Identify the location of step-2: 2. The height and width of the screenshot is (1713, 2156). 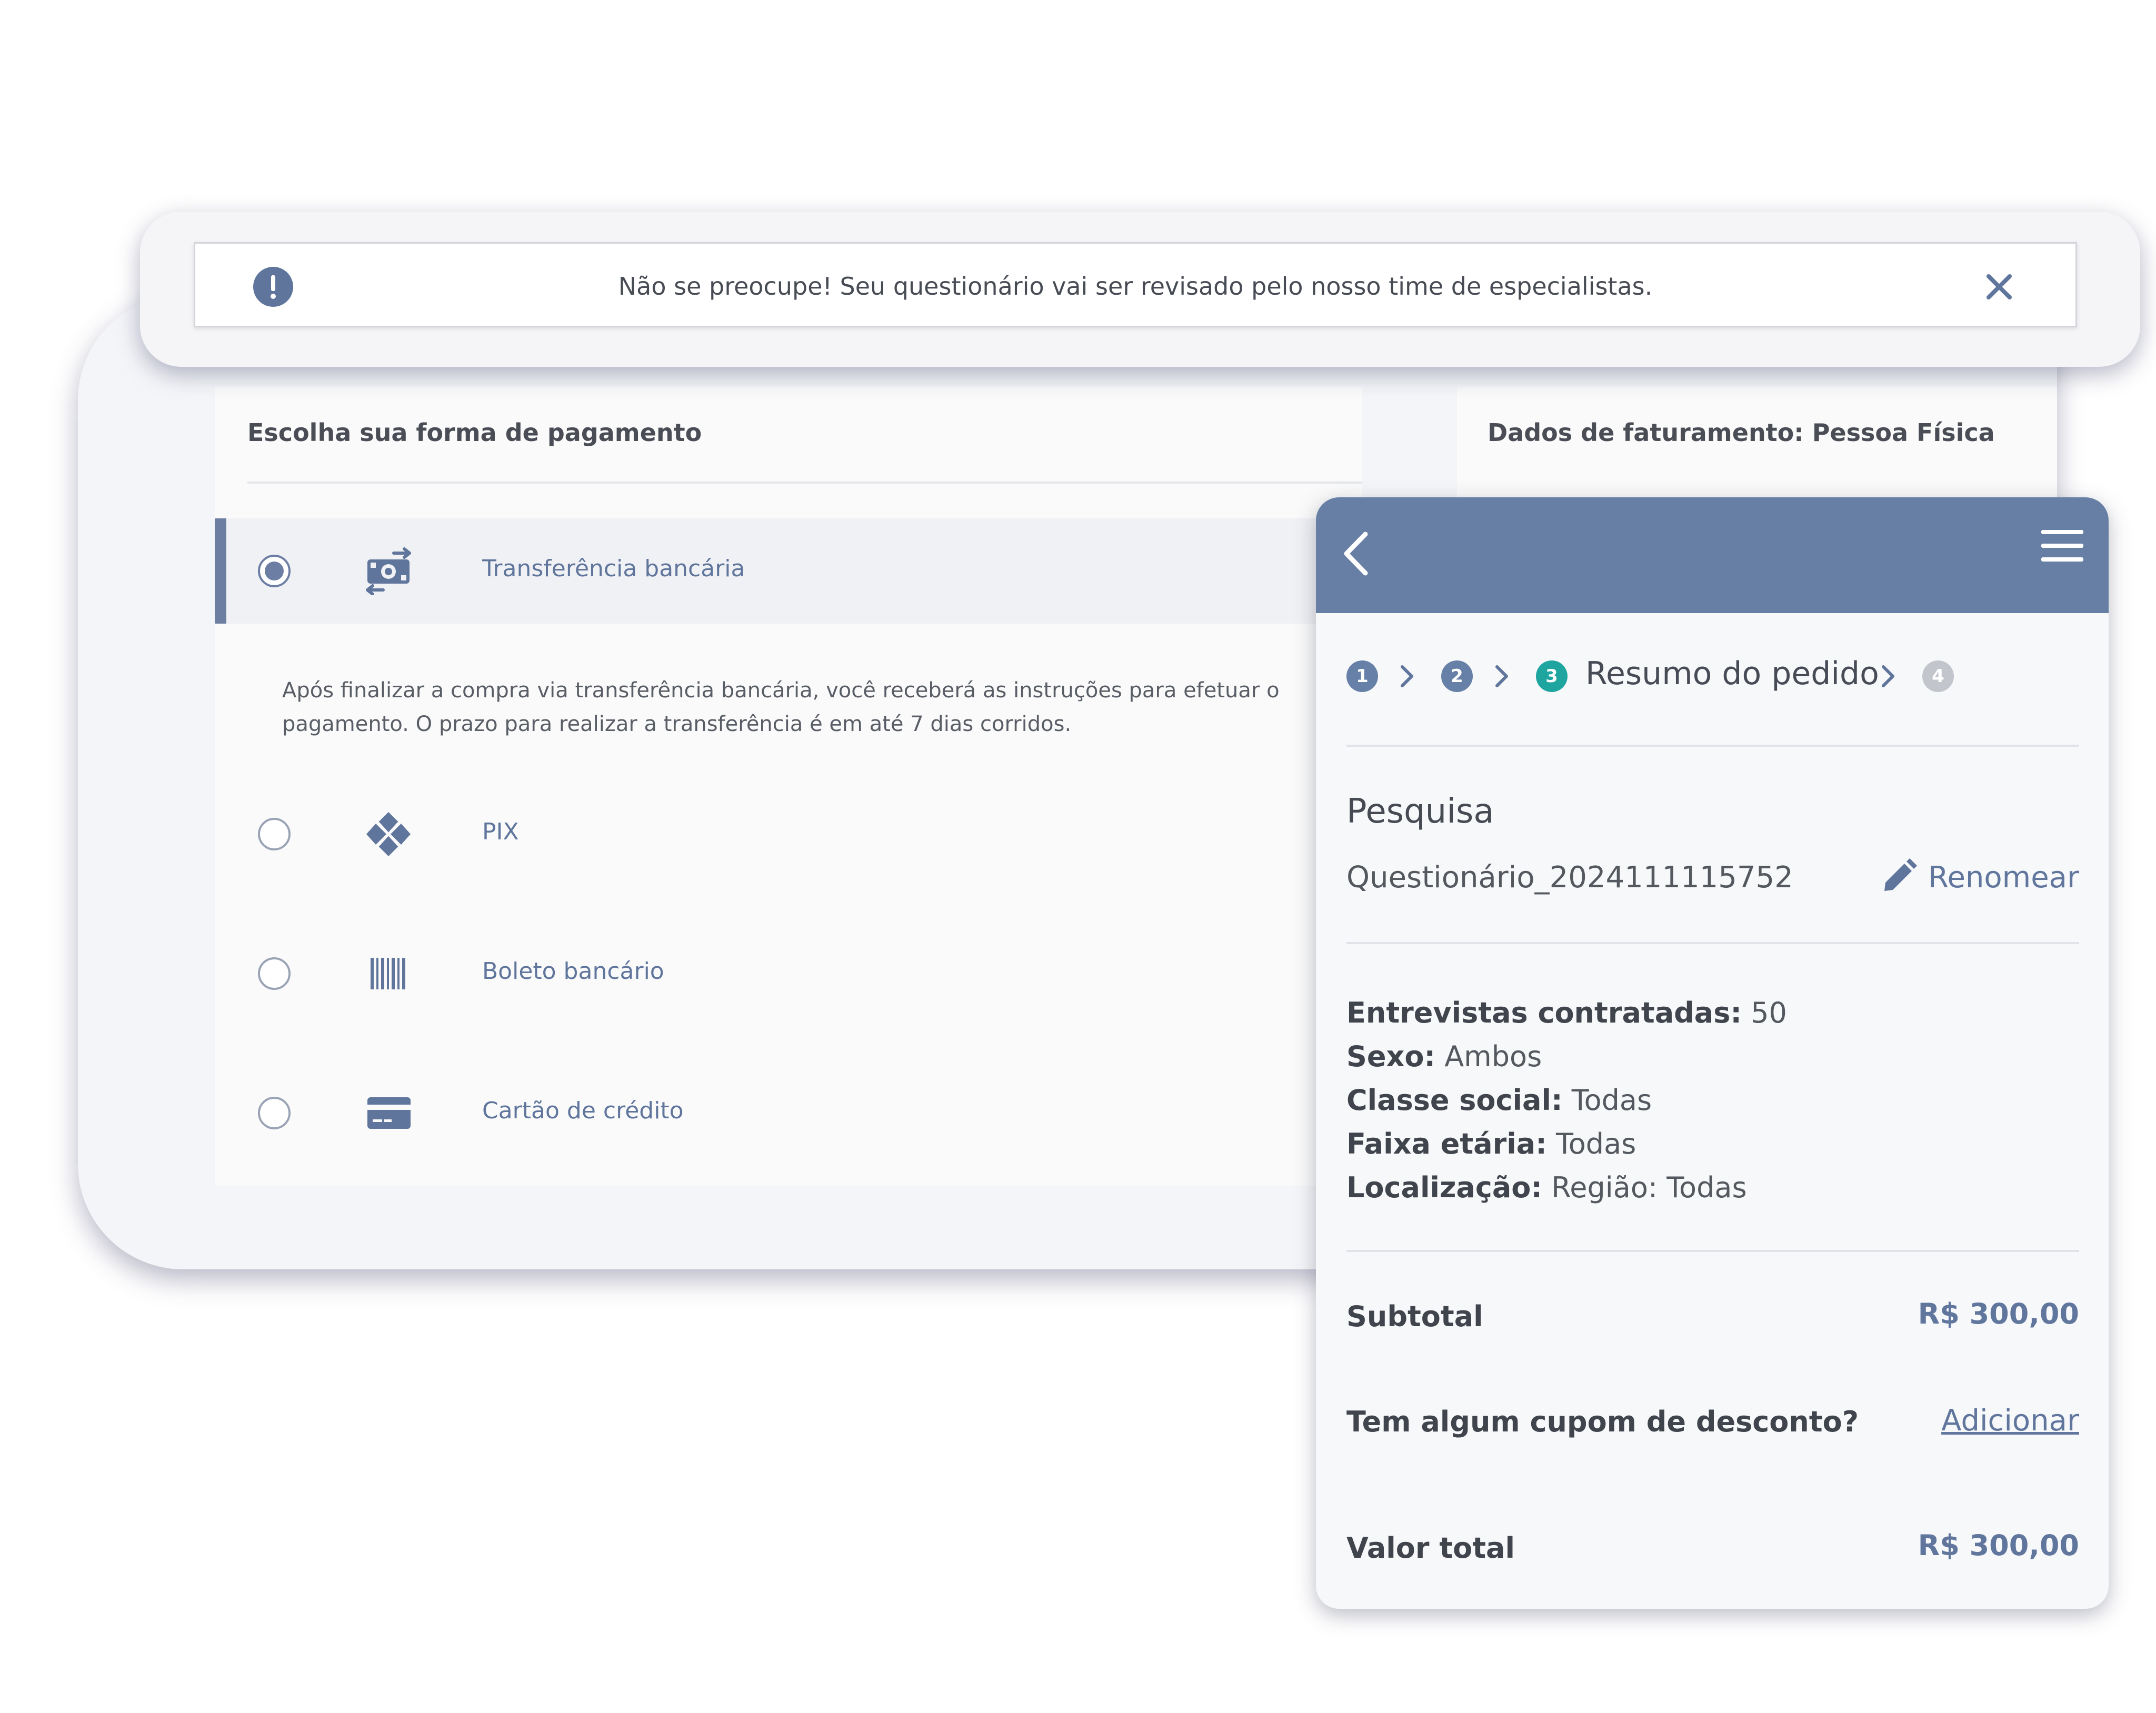
(1457, 676).